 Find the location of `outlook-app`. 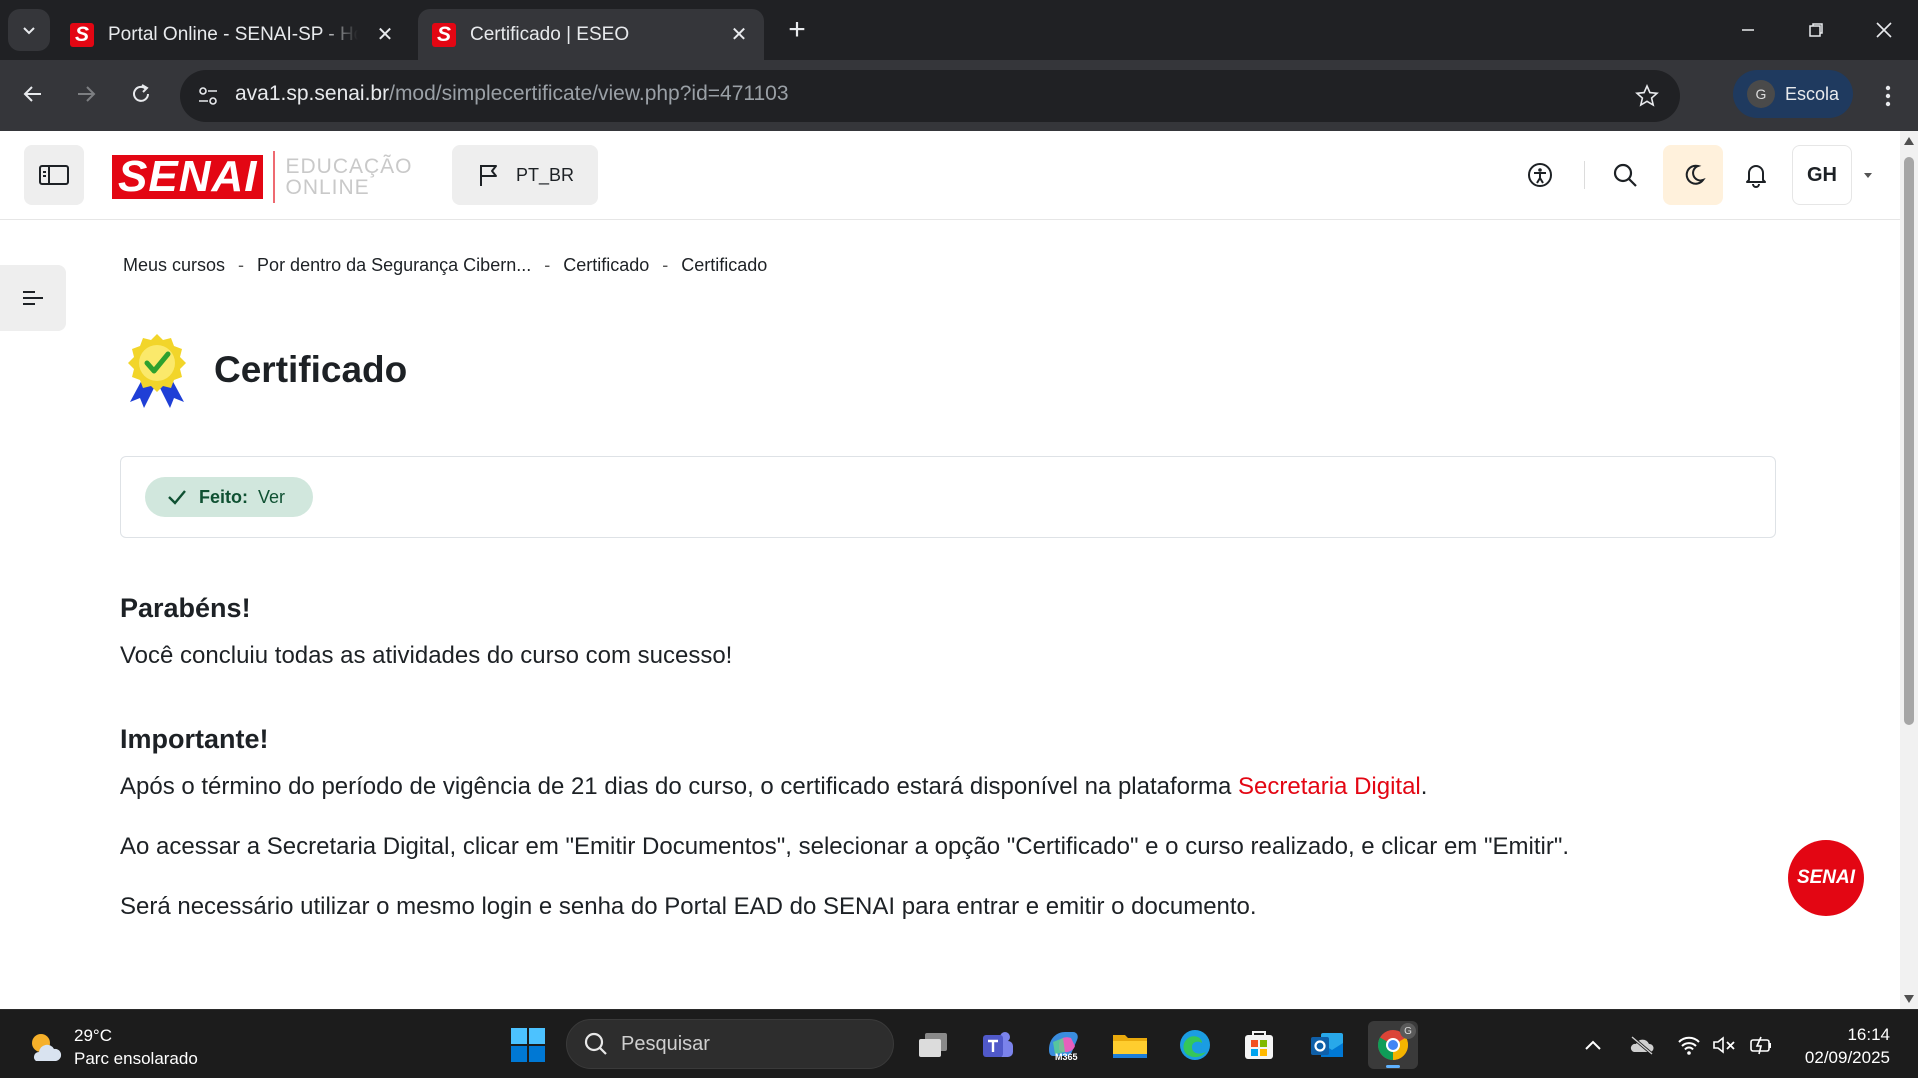

outlook-app is located at coordinates (1327, 1045).